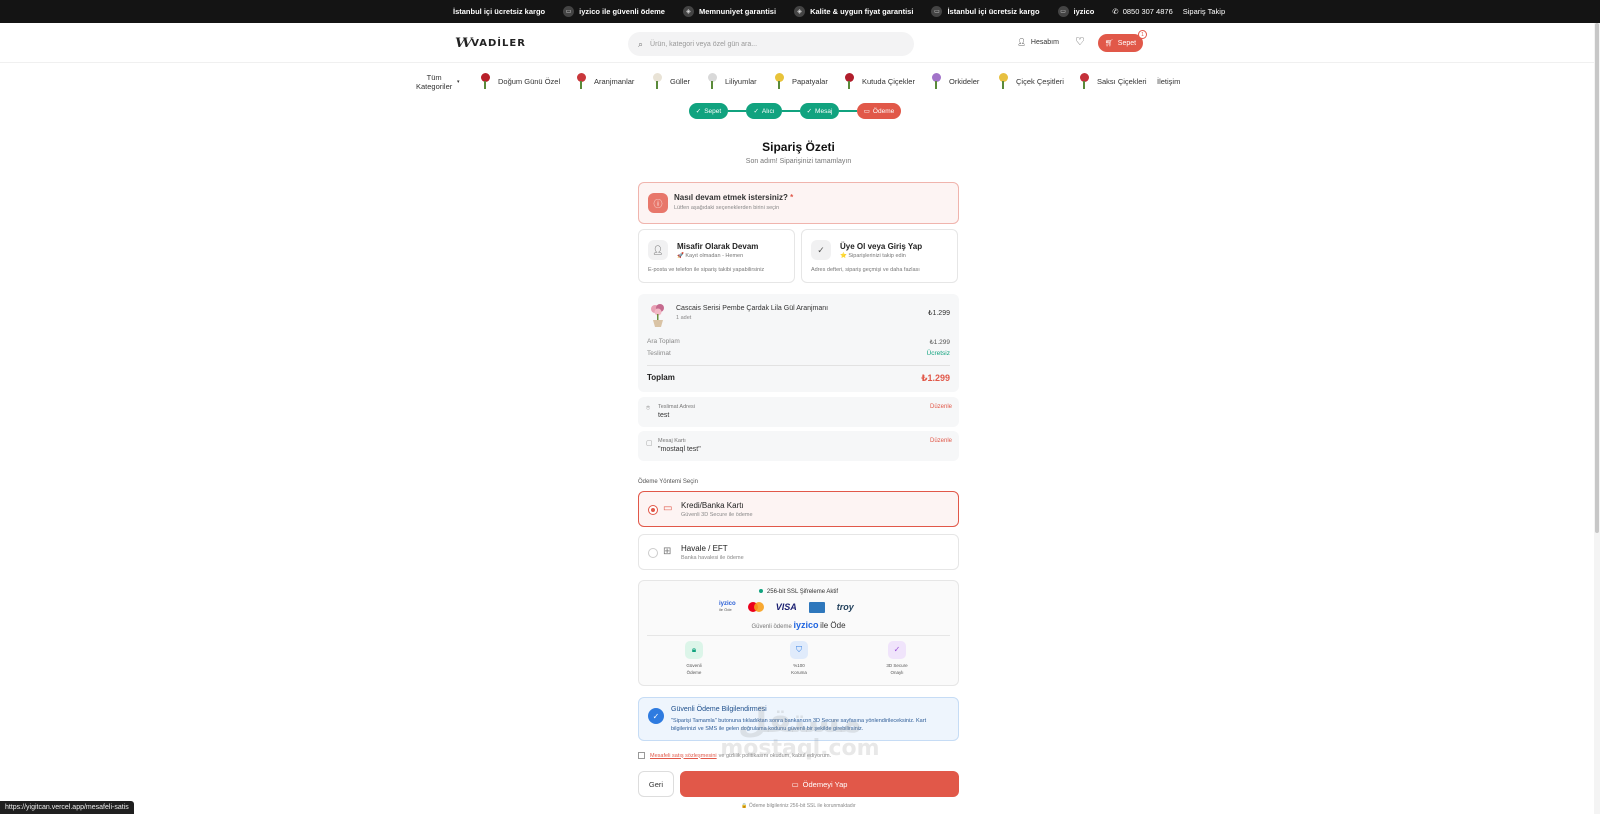 The image size is (1600, 814). Describe the element at coordinates (1038, 42) in the screenshot. I see `account-link: 👤︎ Hesabım` at that location.